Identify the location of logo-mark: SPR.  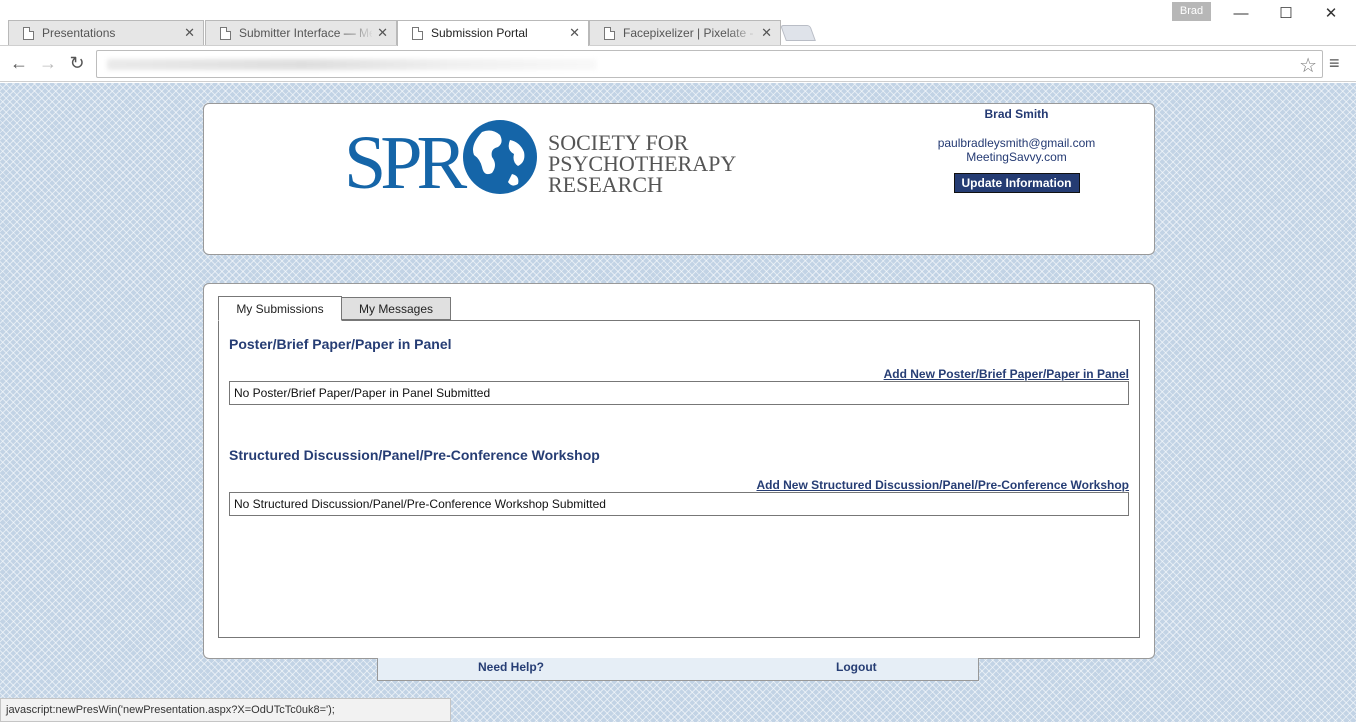
(406, 159).